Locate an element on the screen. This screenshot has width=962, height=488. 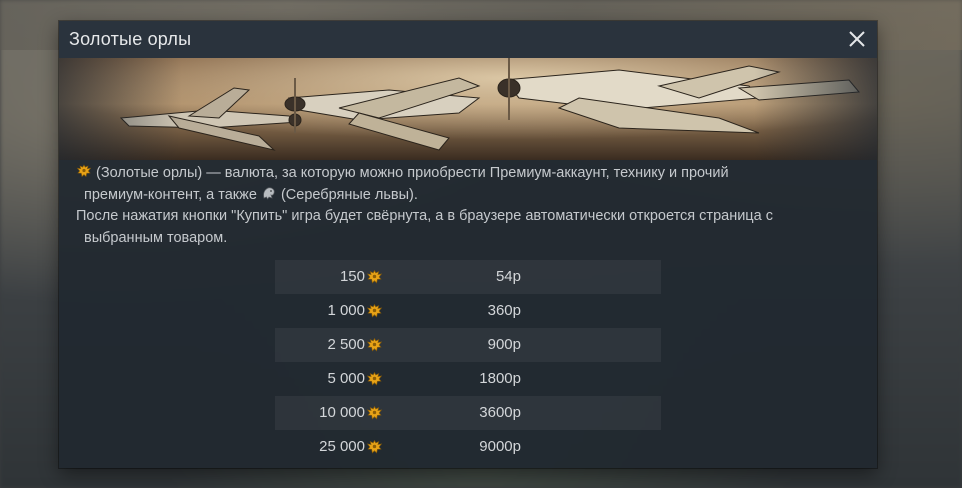
price-row: 2 500 900р is located at coordinates (468, 345).